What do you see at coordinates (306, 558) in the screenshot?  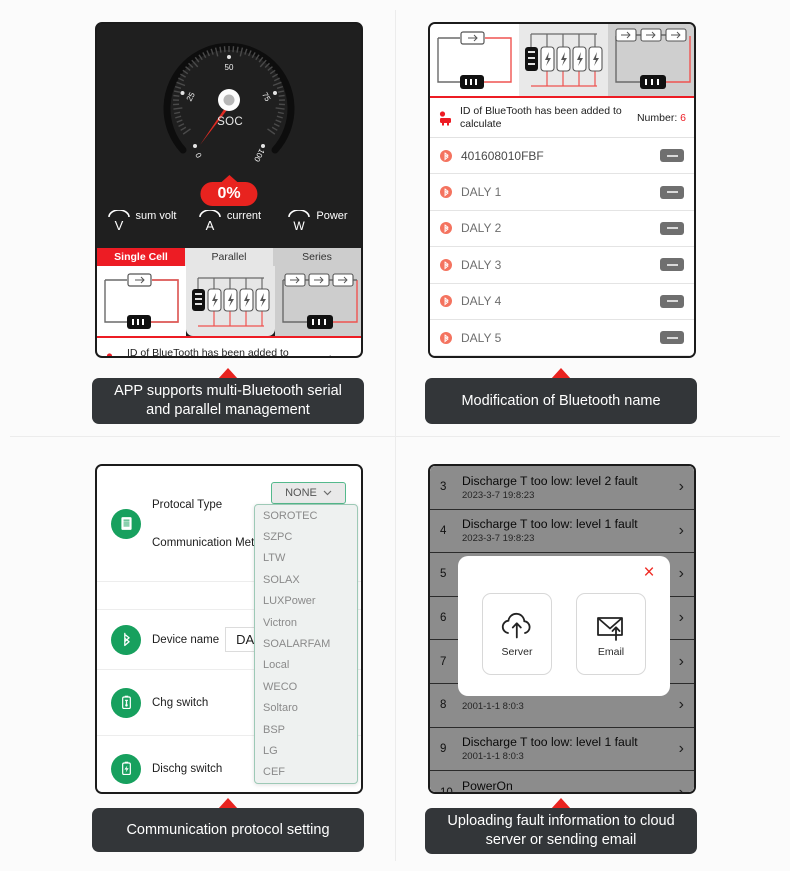 I see `dropdown-option: LTW` at bounding box center [306, 558].